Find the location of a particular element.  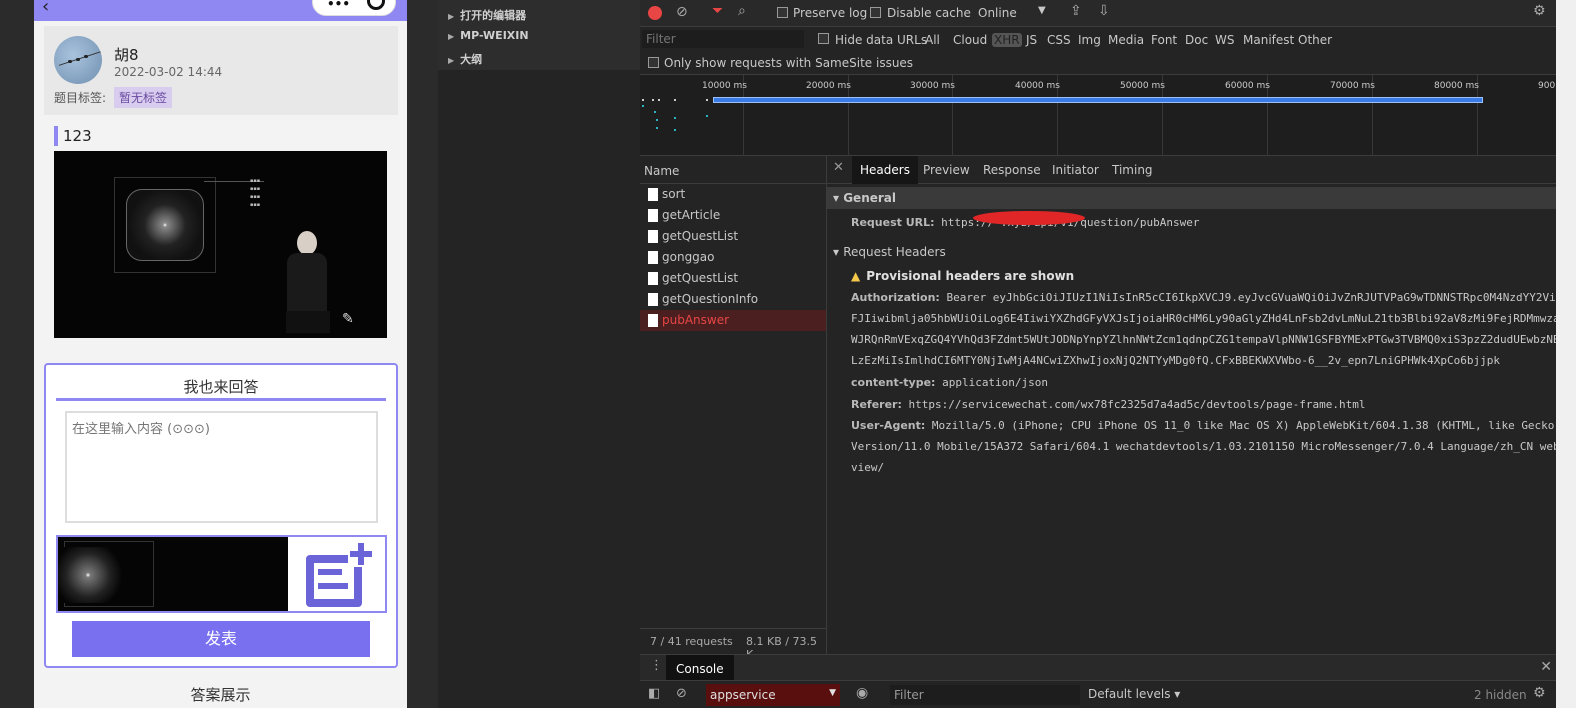

timeline-tick: 70000 ms is located at coordinates (1352, 86).